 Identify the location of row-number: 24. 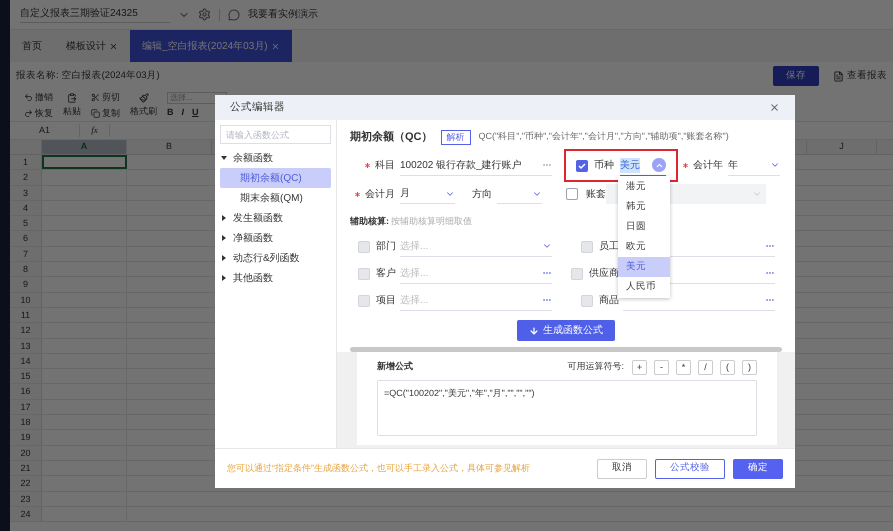
(26, 514).